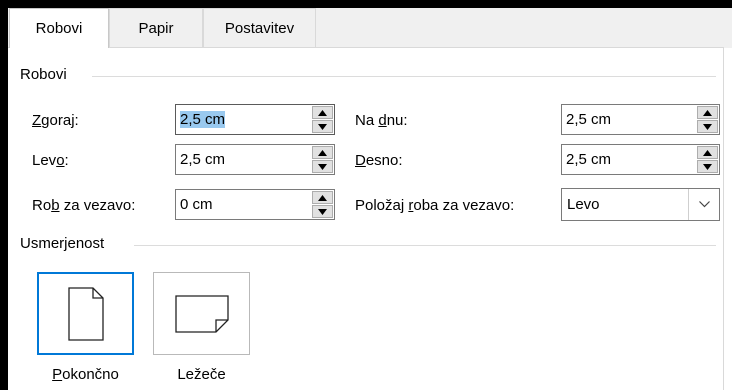 This screenshot has width=732, height=390. Describe the element at coordinates (366, 4) in the screenshot. I see `window-frame-top` at that location.